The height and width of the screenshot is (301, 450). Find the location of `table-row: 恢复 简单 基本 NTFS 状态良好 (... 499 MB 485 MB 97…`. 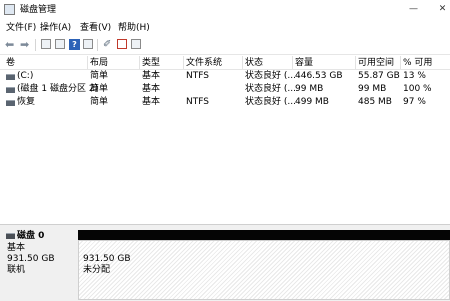

table-row: 恢复 简单 基本 NTFS 状态良好 (... 499 MB 485 MB 97… is located at coordinates (225, 102).